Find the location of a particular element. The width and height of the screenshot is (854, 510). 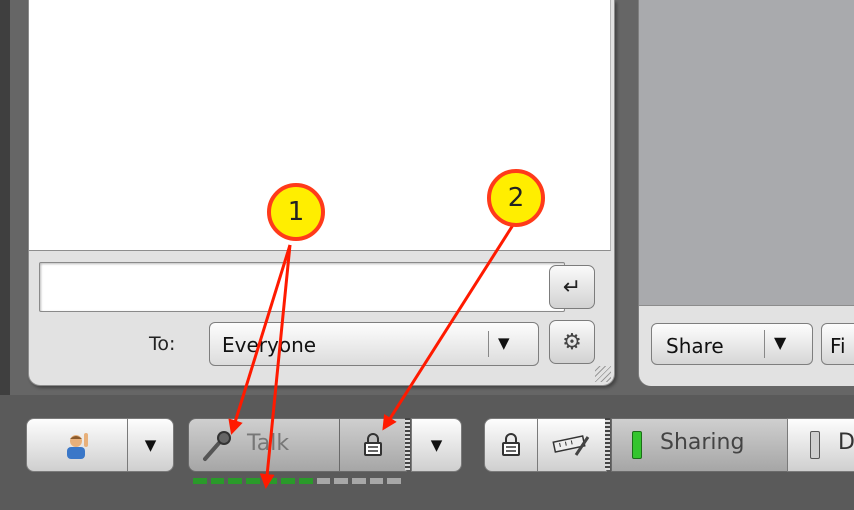

status-button is located at coordinates (77, 445).